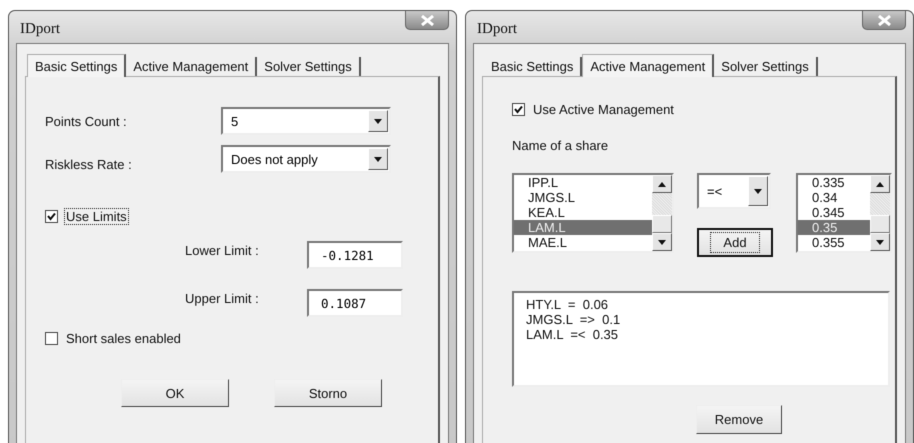 The width and height of the screenshot is (914, 443). I want to click on list-item: 0.355, so click(834, 242).